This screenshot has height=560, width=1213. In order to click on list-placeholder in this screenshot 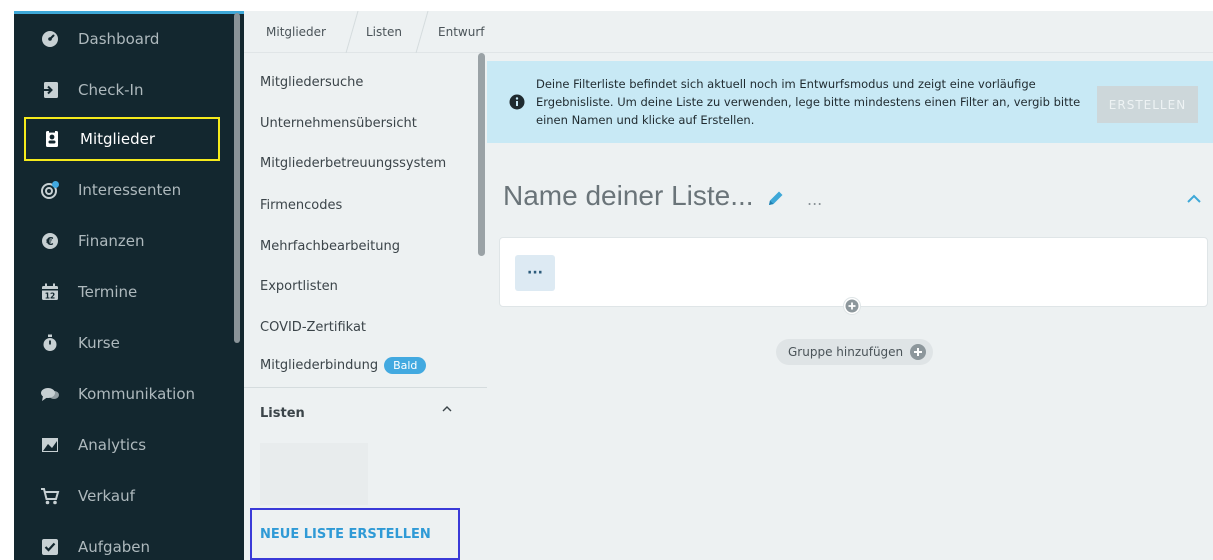, I will do `click(314, 474)`.